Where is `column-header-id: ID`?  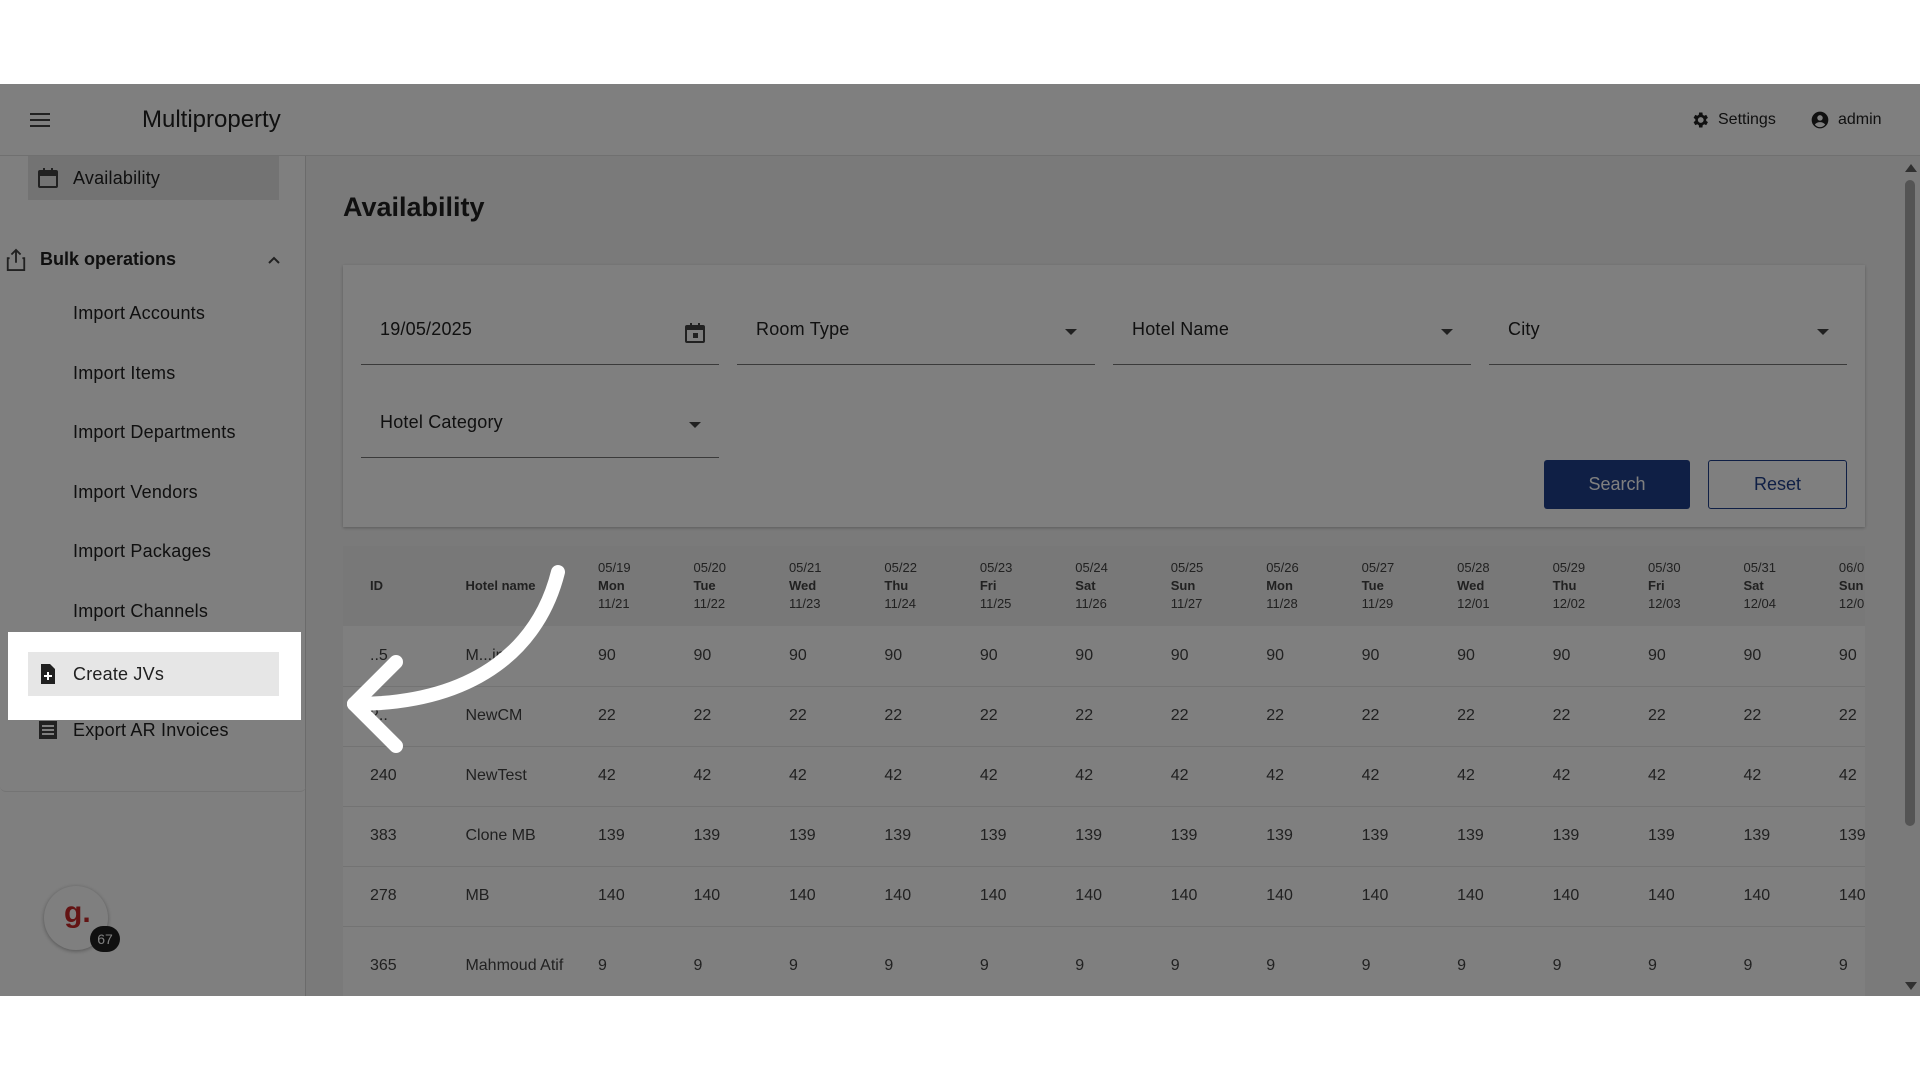 column-header-id: ID is located at coordinates (390, 586).